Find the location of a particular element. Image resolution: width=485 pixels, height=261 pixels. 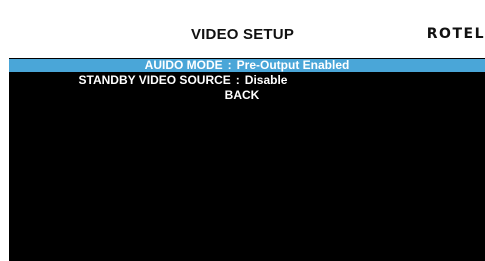

menu-item-audio-mode: AUIDO MODE: Pre-Output Enabled is located at coordinates (247, 65).